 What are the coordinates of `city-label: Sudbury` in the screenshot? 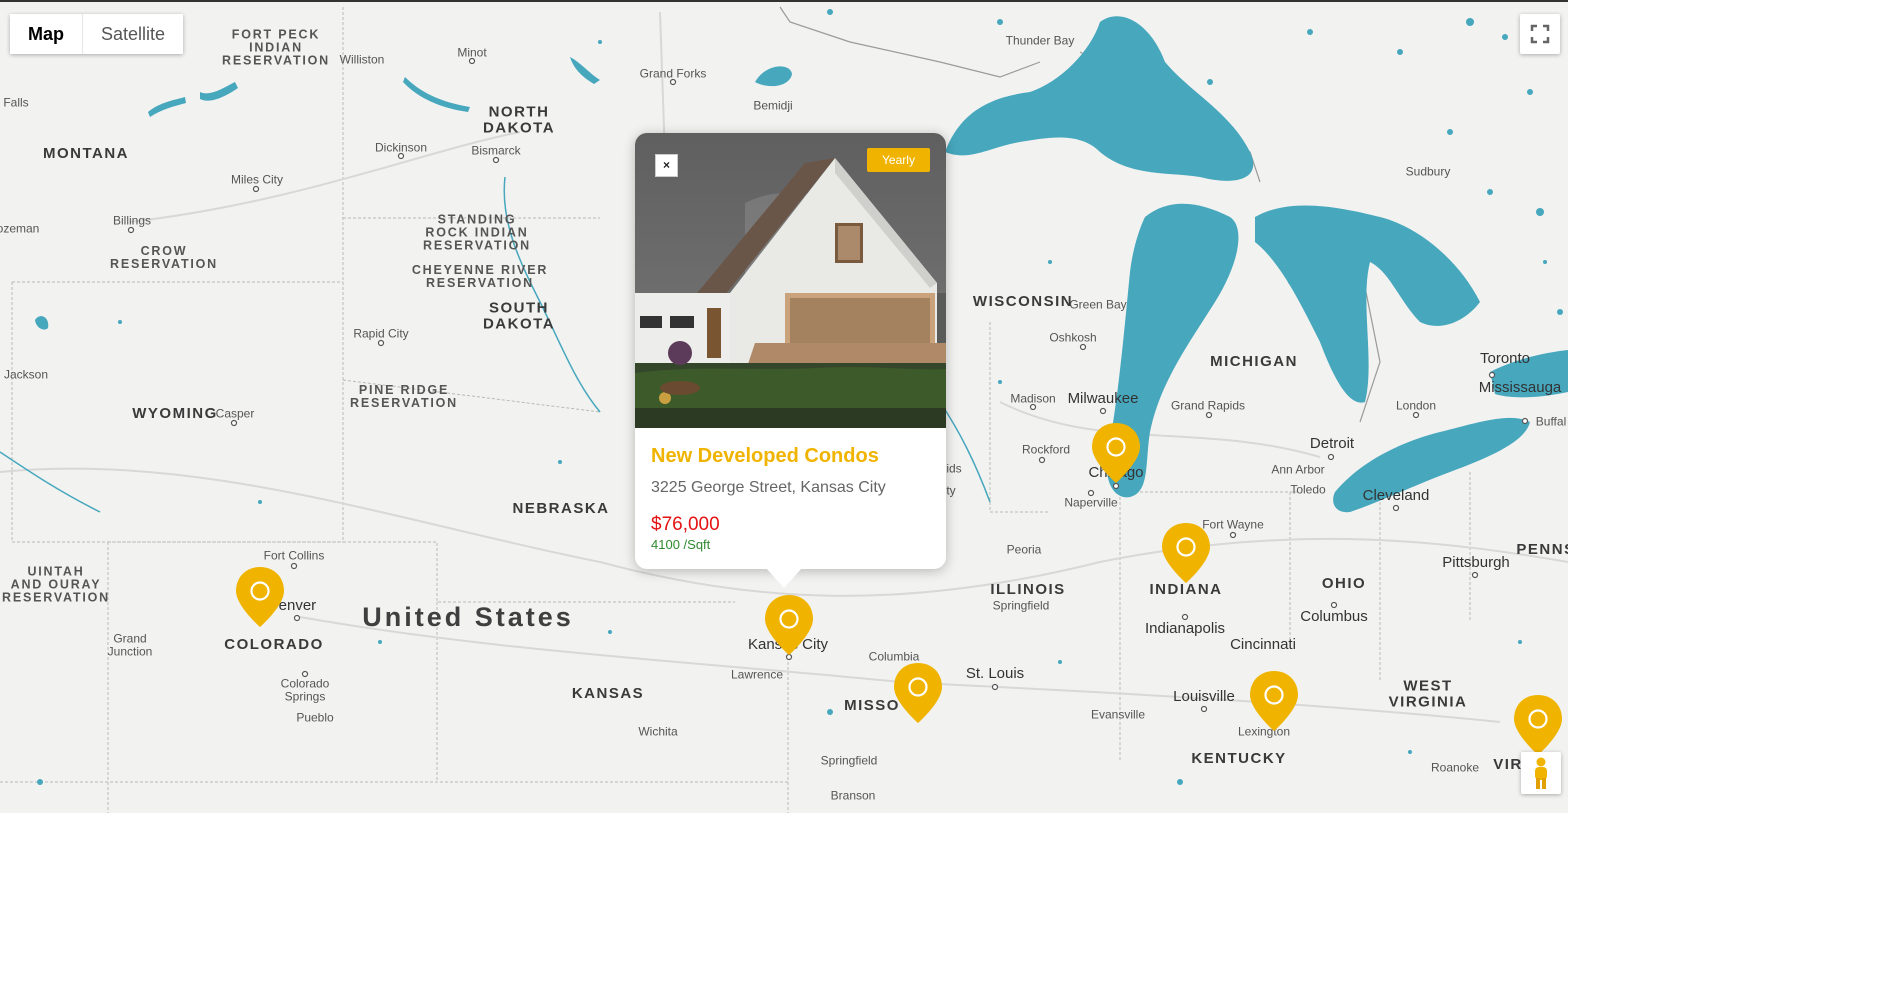 It's located at (1428, 171).